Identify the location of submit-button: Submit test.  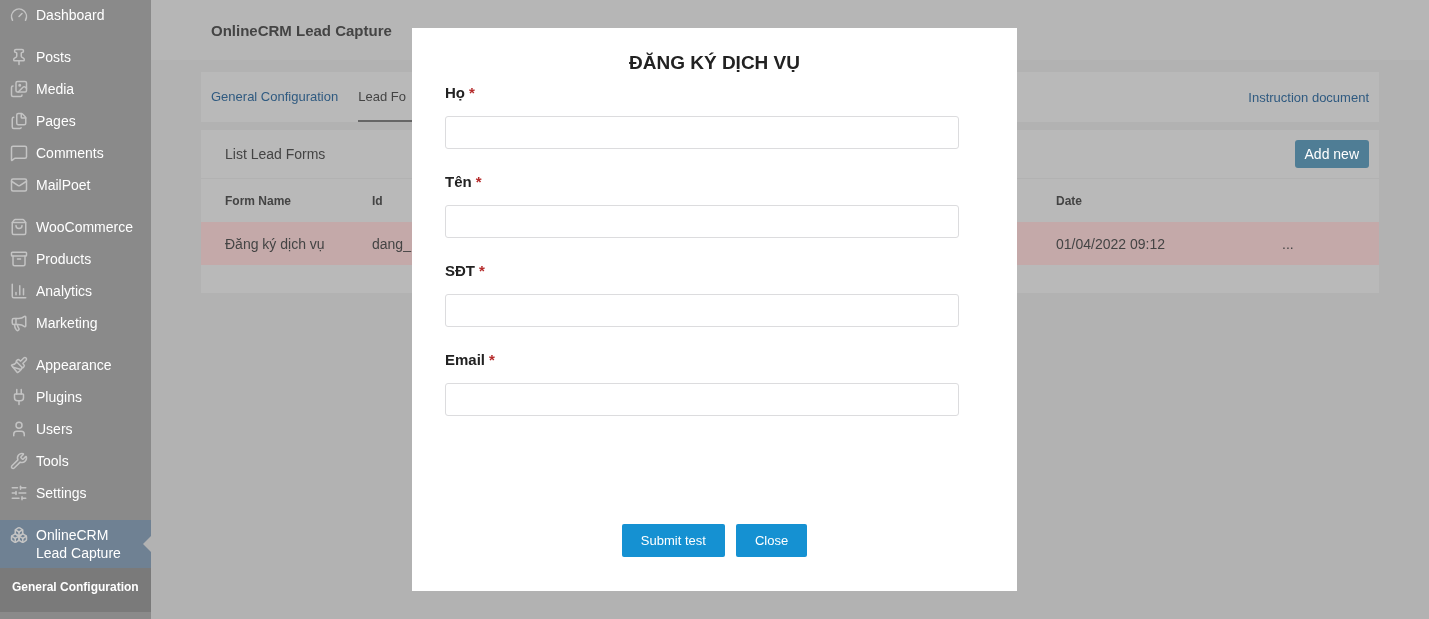
(673, 540).